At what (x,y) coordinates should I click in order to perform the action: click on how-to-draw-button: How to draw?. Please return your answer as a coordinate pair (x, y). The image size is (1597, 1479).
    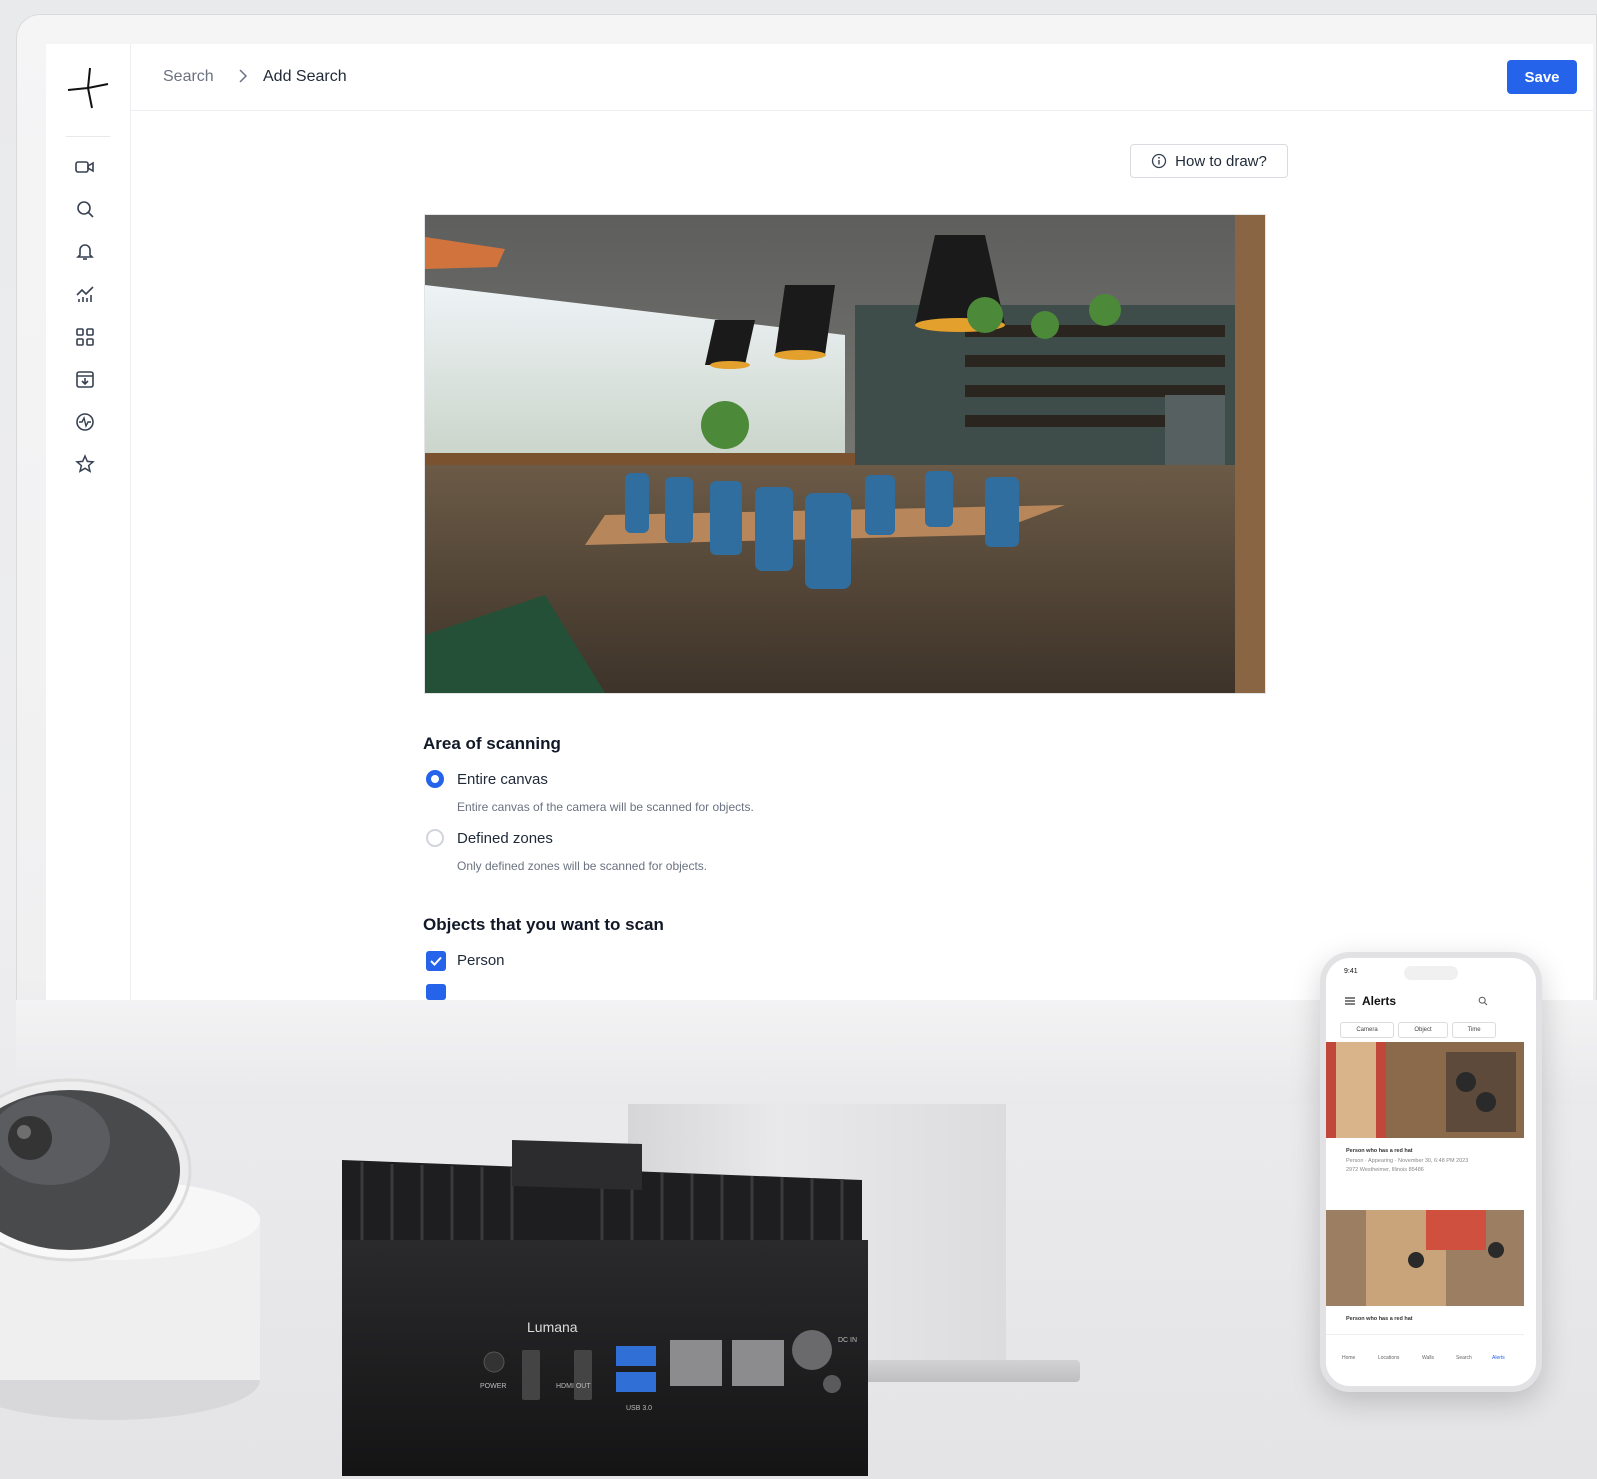
    Looking at the image, I should click on (1209, 161).